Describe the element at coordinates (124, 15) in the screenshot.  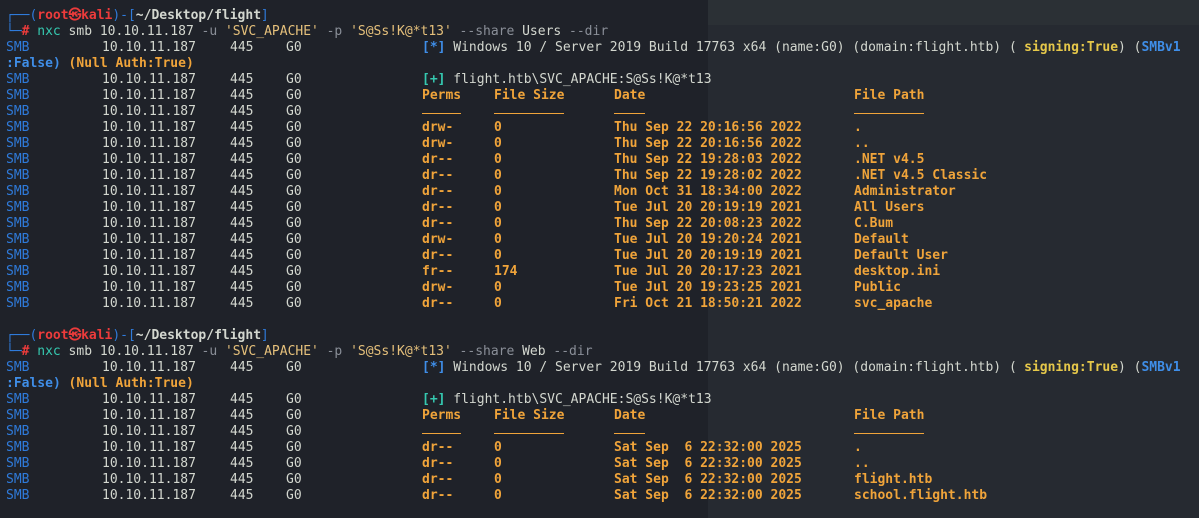
I see `prompt-bracket: )-[` at that location.